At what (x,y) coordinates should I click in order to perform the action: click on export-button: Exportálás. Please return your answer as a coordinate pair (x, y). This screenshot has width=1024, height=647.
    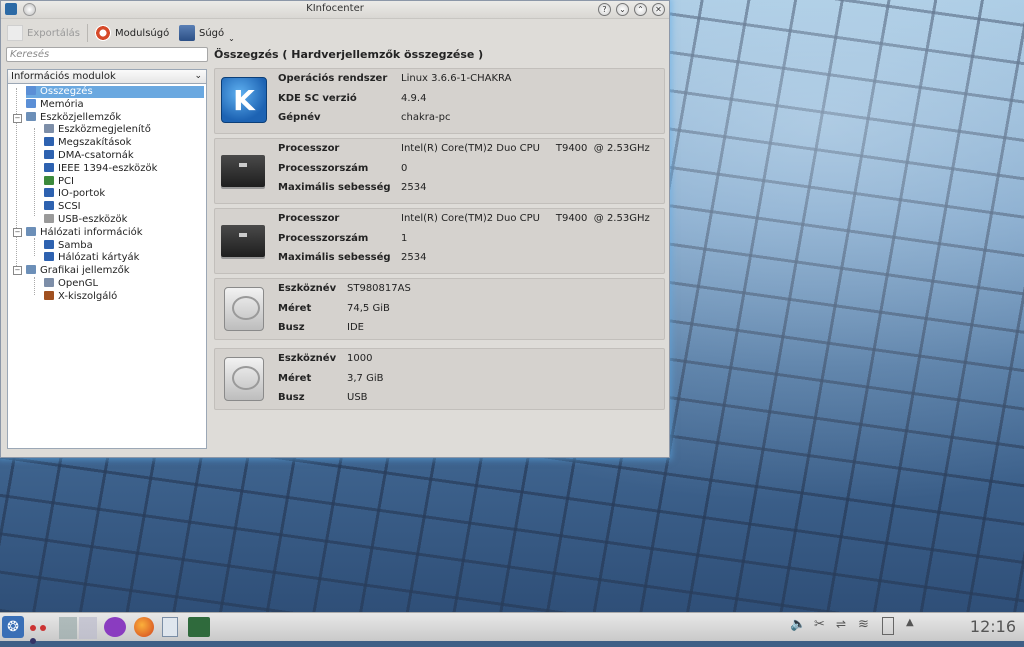
    Looking at the image, I should click on (43, 33).